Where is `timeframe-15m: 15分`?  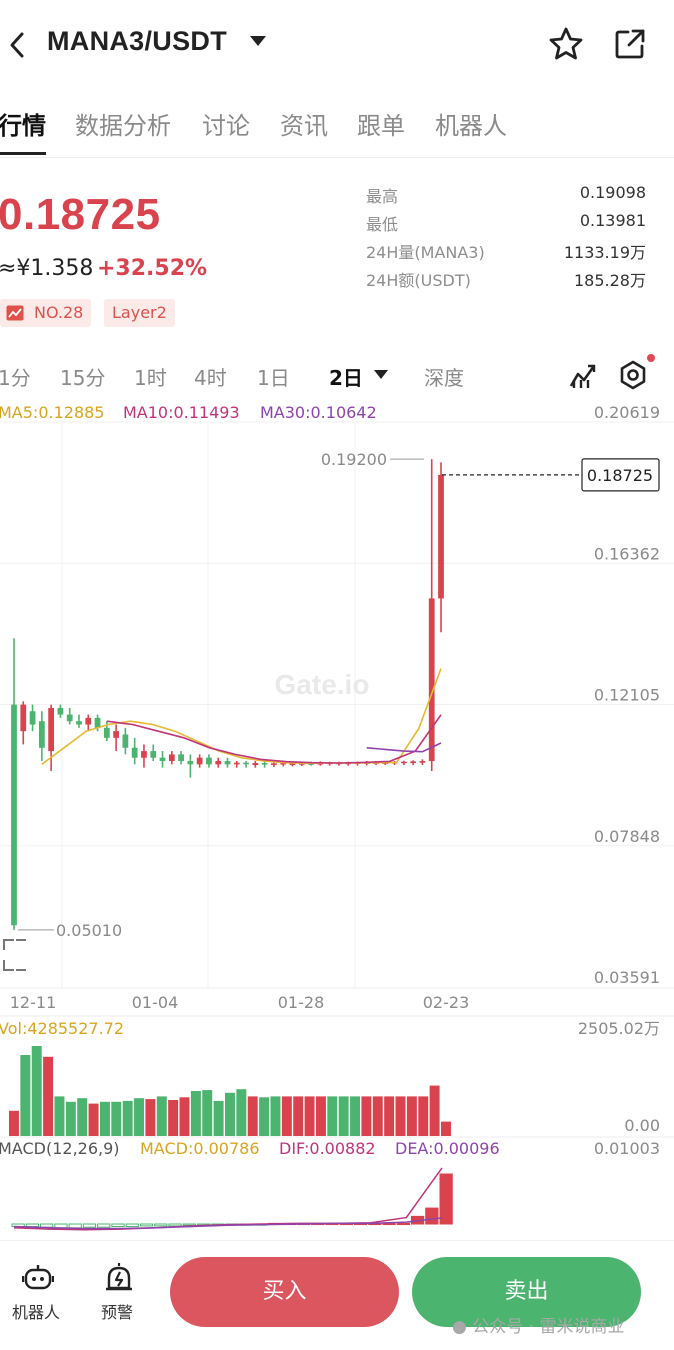
timeframe-15m: 15分 is located at coordinates (82, 376).